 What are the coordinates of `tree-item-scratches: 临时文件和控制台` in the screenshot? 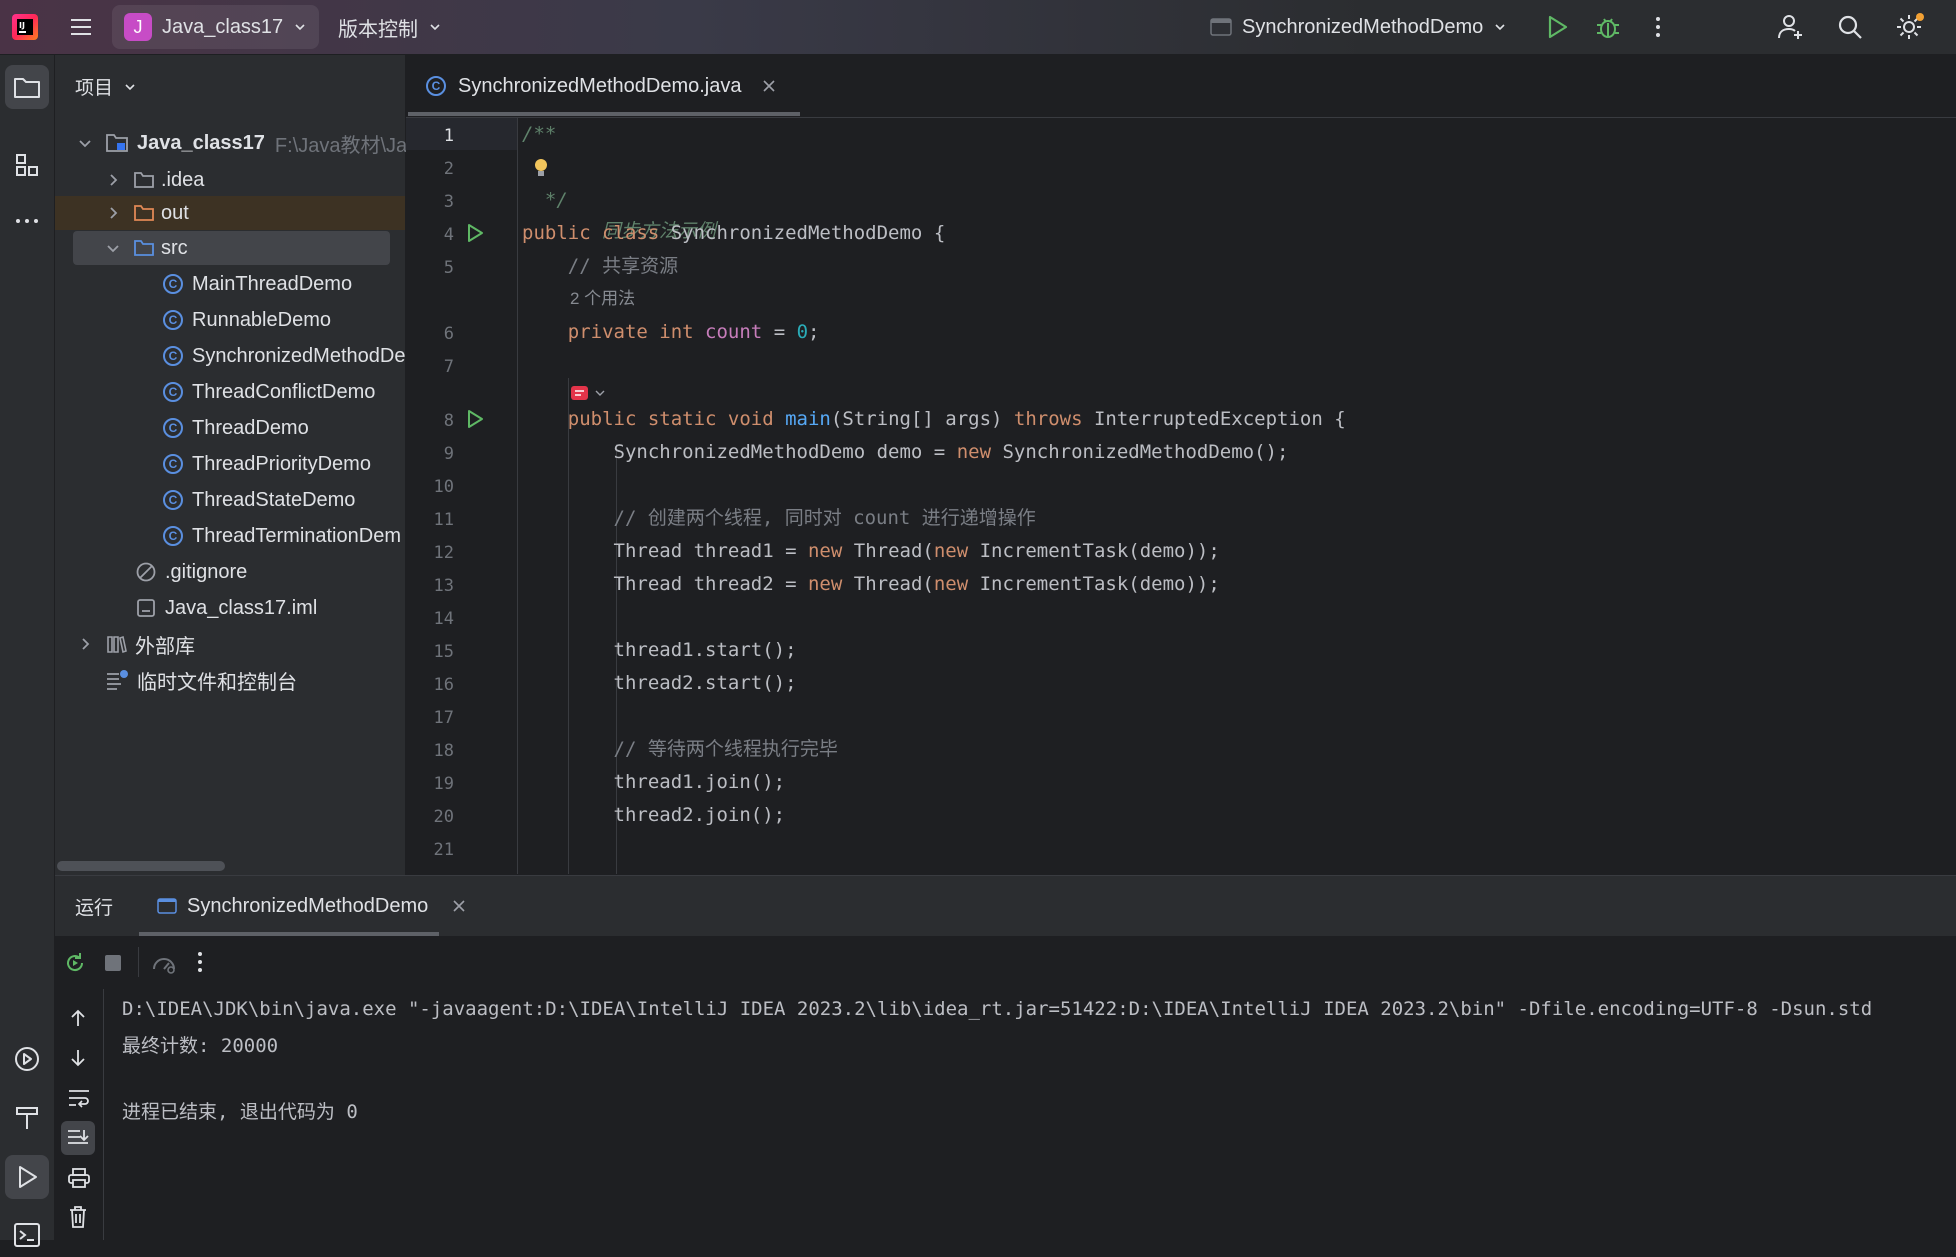 It's located at (201, 680).